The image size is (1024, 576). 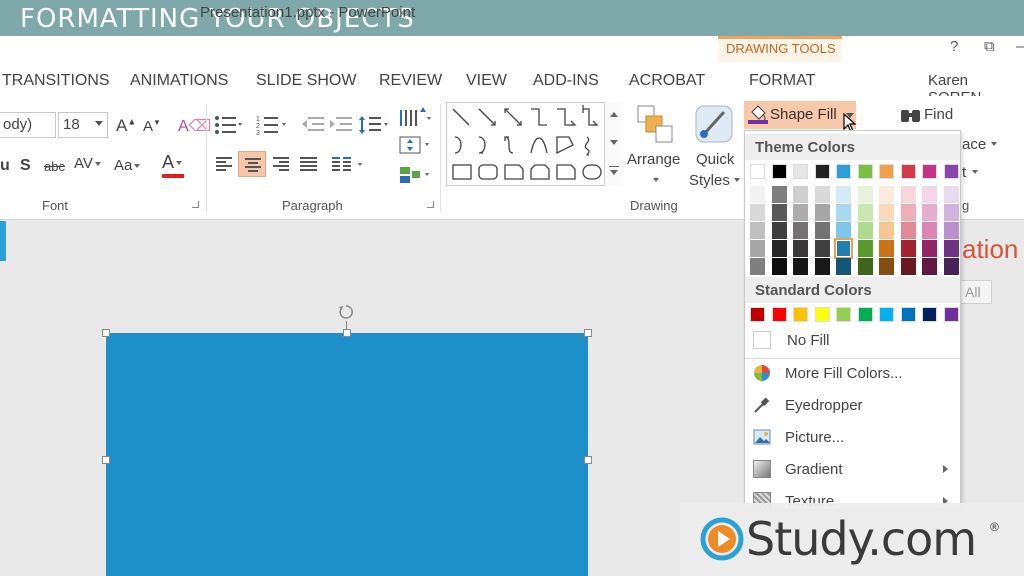 I want to click on paragraph-dialog-launcher, so click(x=430, y=204).